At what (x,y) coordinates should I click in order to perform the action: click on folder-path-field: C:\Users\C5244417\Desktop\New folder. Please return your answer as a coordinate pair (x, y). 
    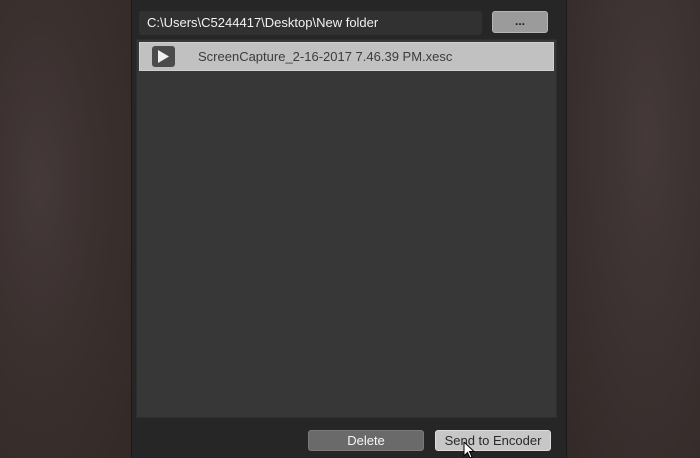
    Looking at the image, I should click on (310, 23).